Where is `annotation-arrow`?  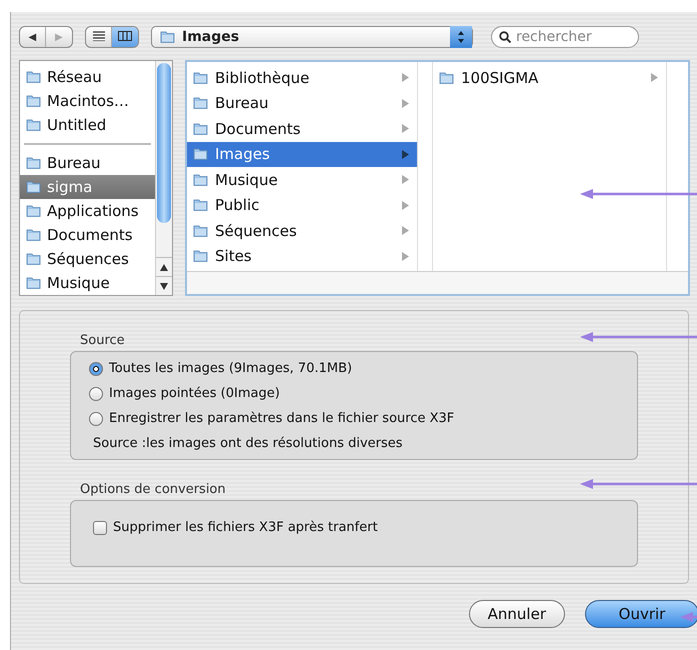
annotation-arrow is located at coordinates (688, 617).